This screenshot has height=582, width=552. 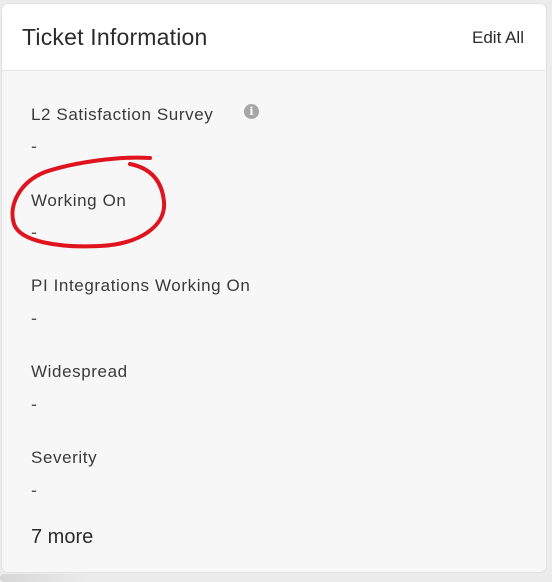 What do you see at coordinates (498, 38) in the screenshot?
I see `edit-all-button: Edit All` at bounding box center [498, 38].